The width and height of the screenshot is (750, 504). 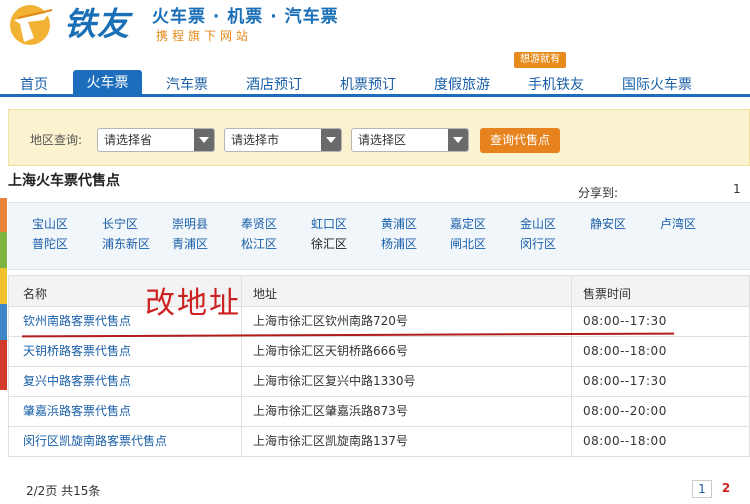 I want to click on district-link: 松江区, so click(x=259, y=244).